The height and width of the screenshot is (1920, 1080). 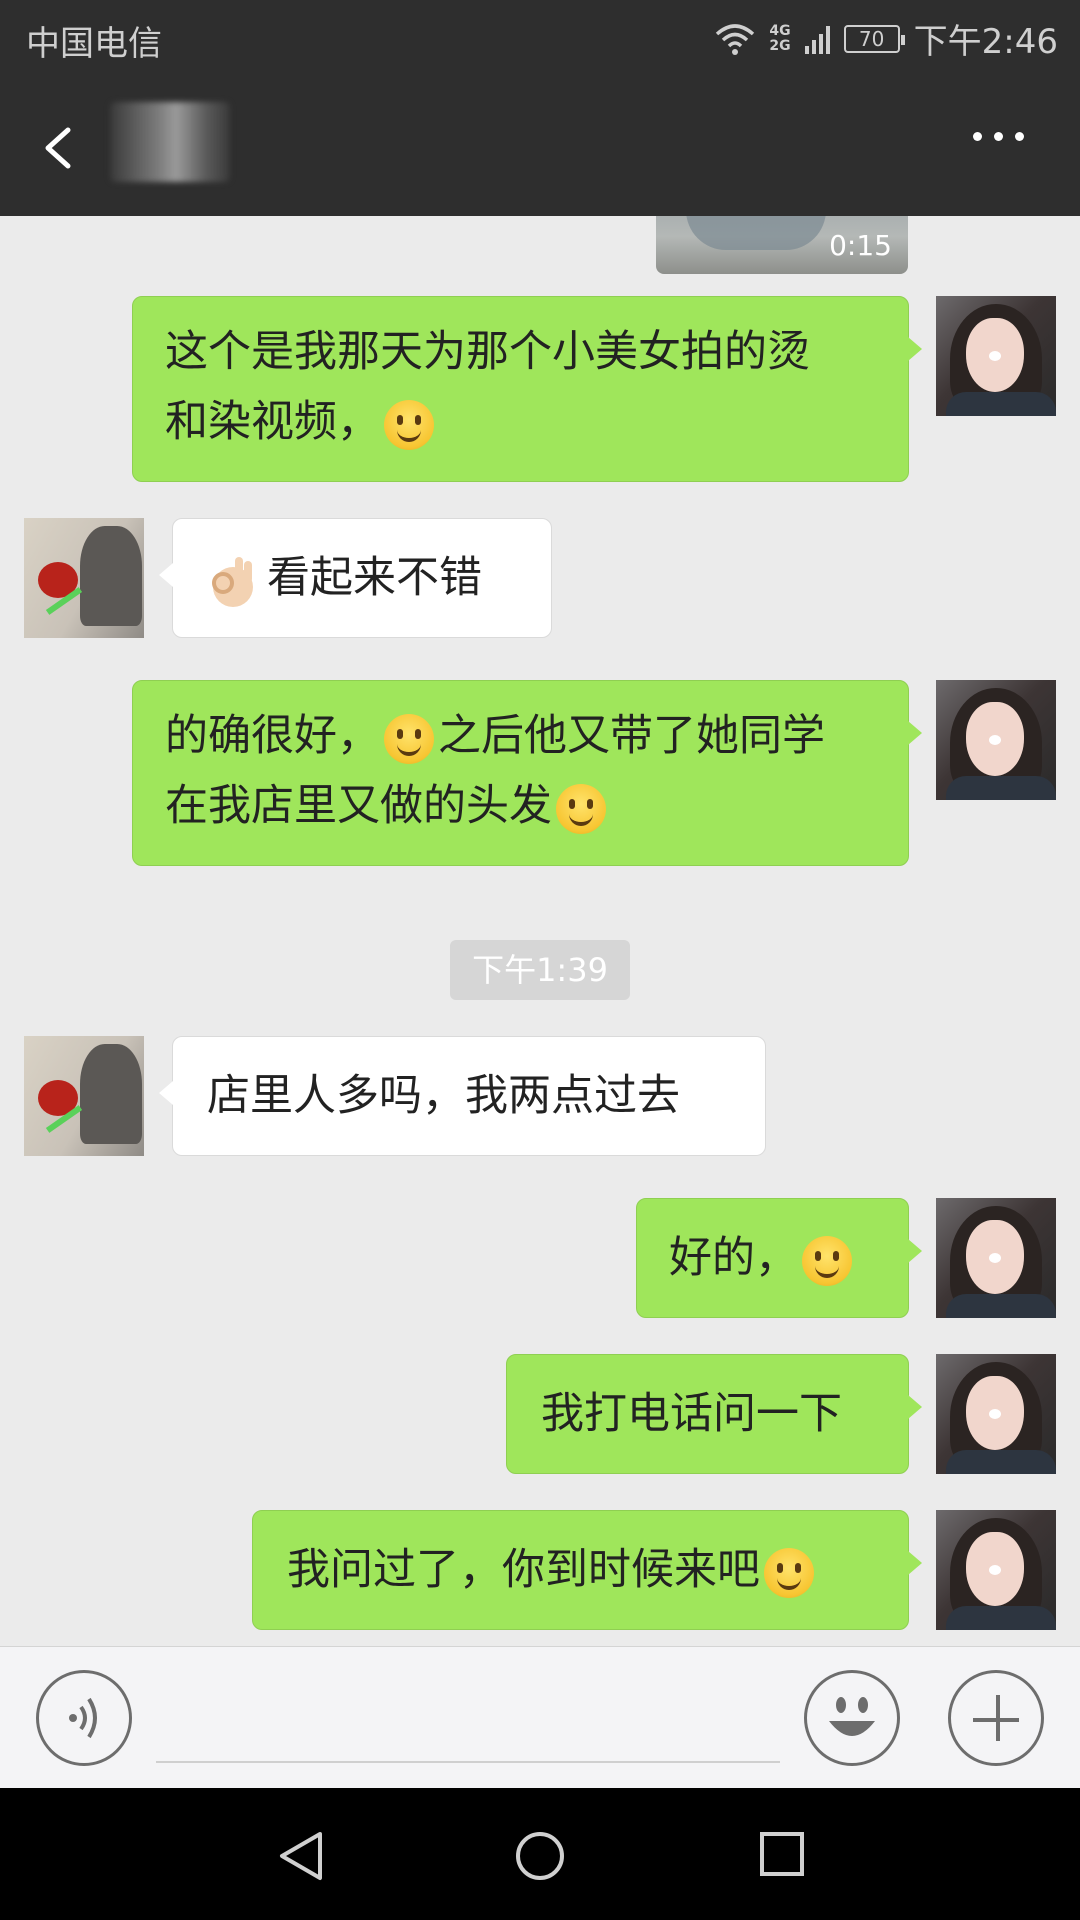 I want to click on system-nav-bar, so click(x=540, y=1854).